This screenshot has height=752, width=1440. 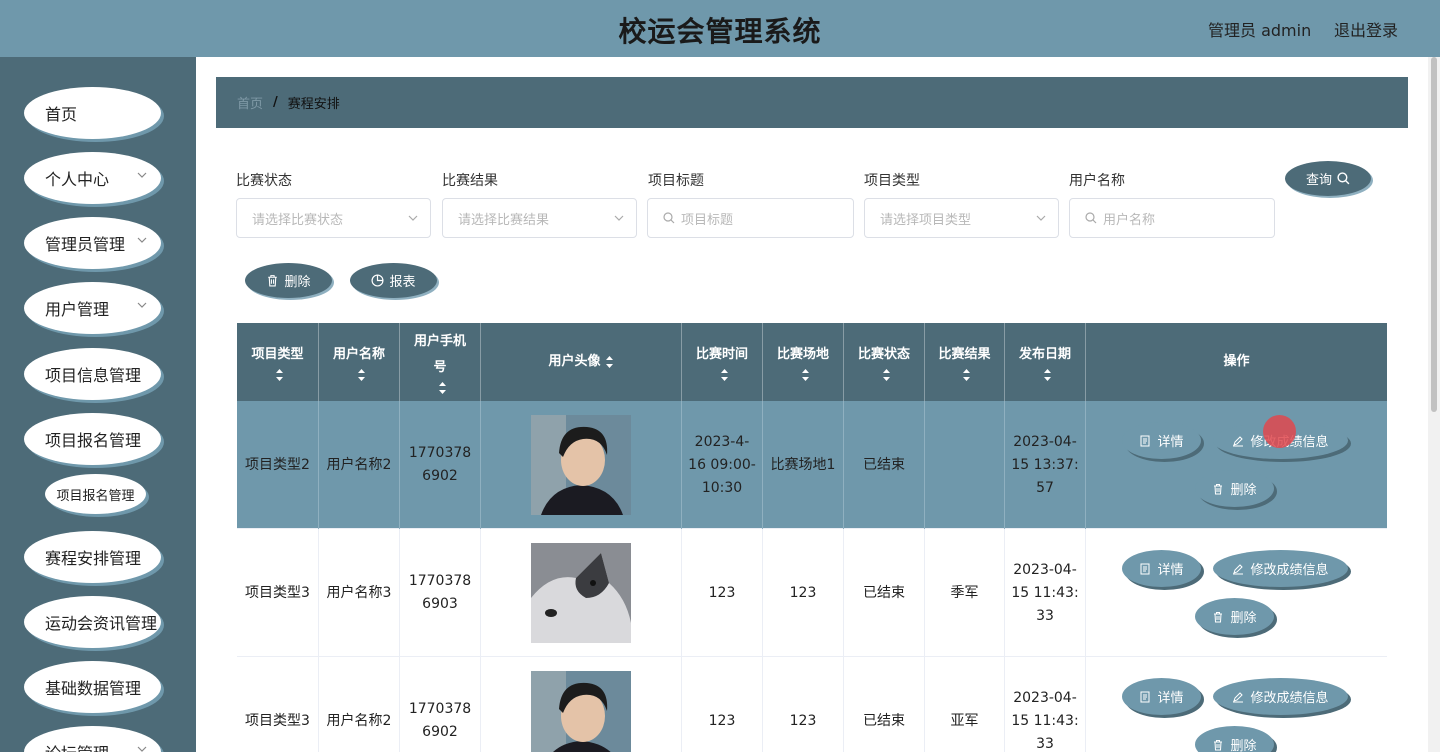 I want to click on query-button: 查询, so click(x=1328, y=178).